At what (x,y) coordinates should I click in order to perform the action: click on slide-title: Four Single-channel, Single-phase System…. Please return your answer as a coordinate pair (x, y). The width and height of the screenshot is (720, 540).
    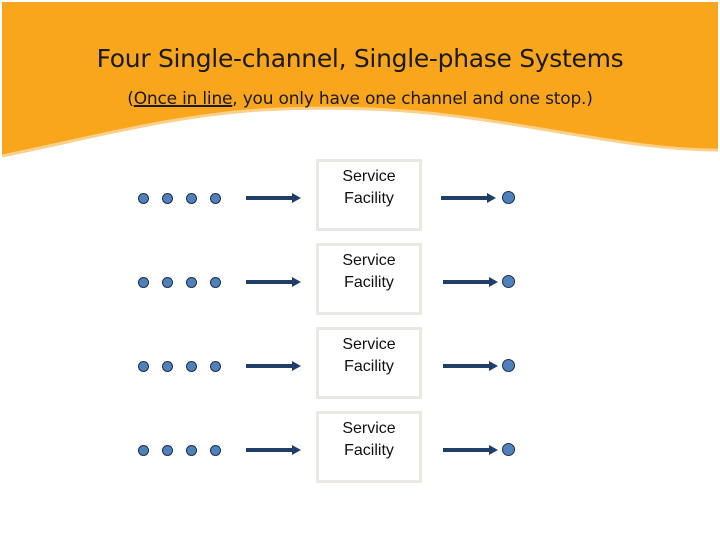
    Looking at the image, I should click on (360, 58).